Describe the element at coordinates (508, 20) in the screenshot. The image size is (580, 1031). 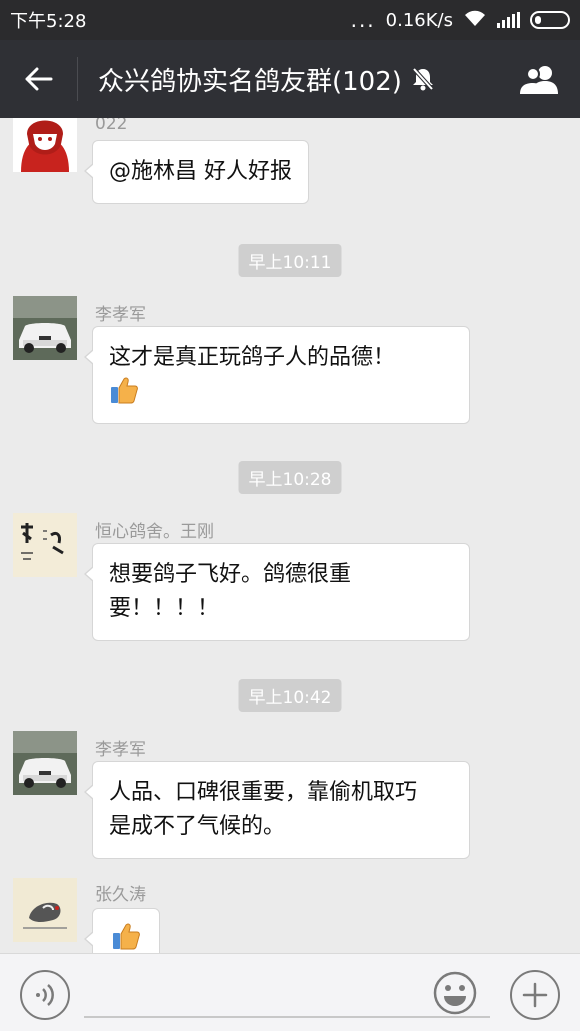
I see `signal-icon` at that location.